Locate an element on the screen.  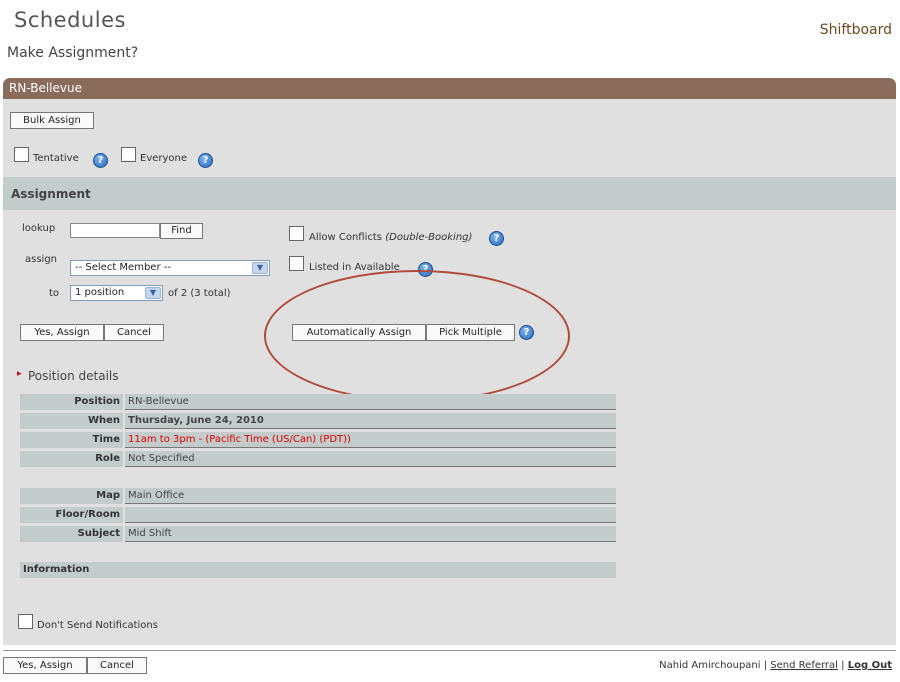
tentative-help-icon: ? is located at coordinates (100, 160).